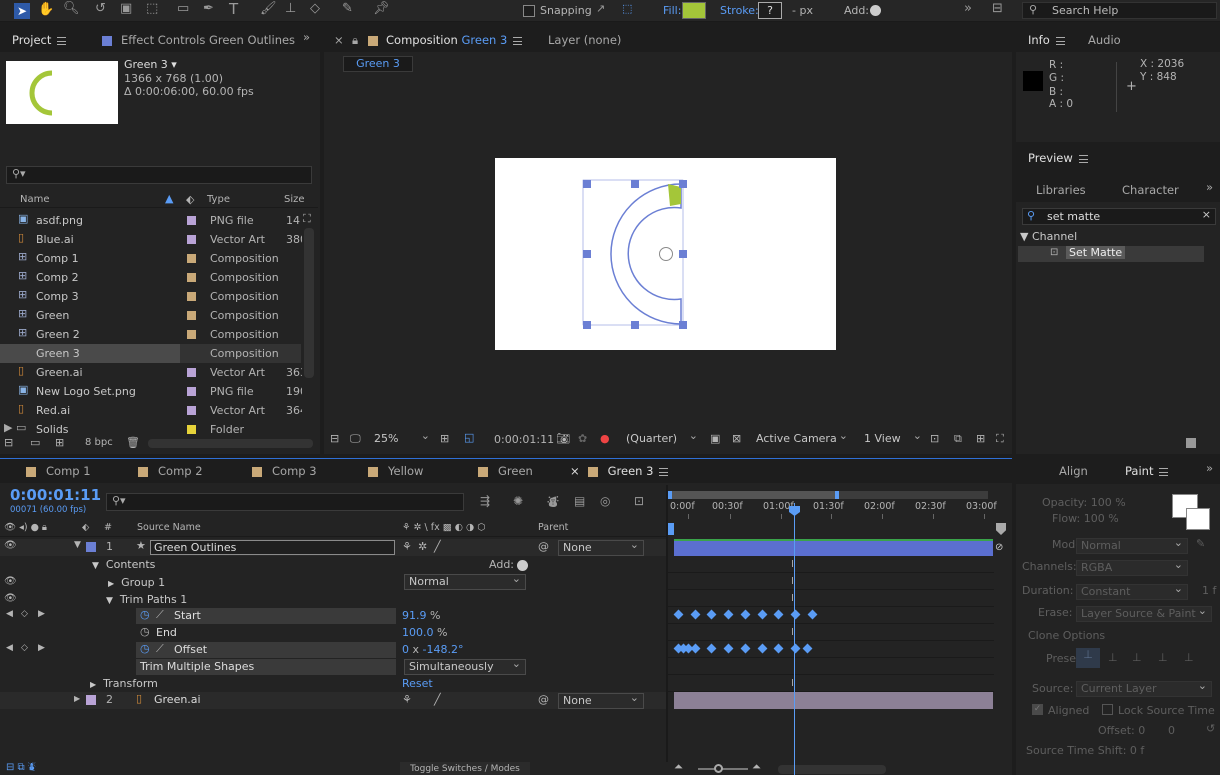 The height and width of the screenshot is (775, 1220). What do you see at coordinates (563, 438) in the screenshot?
I see `snapshot-icon: 📷︎` at bounding box center [563, 438].